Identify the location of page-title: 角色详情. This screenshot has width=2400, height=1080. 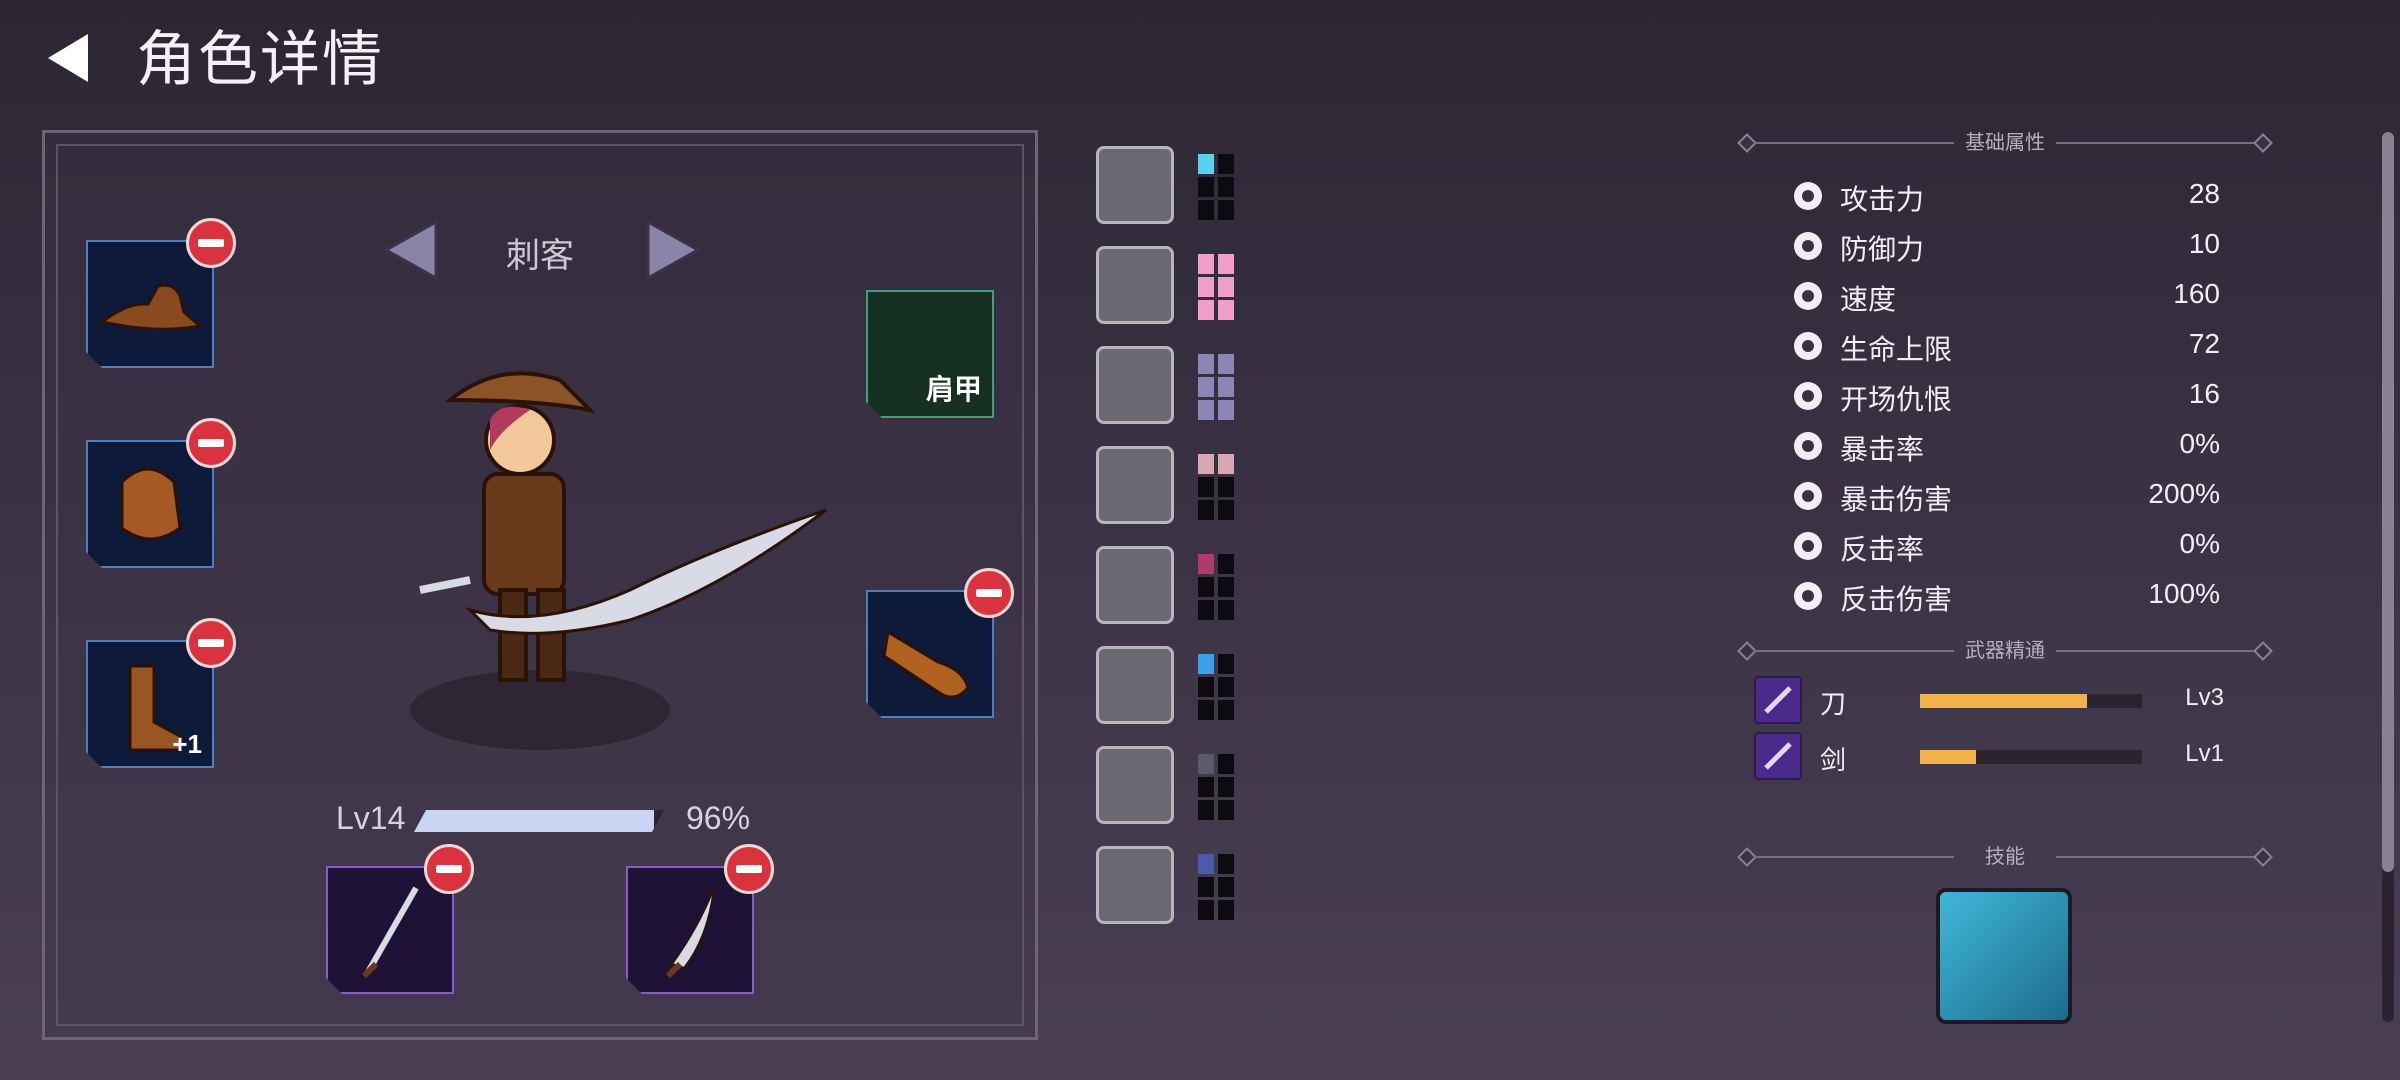
(260, 59).